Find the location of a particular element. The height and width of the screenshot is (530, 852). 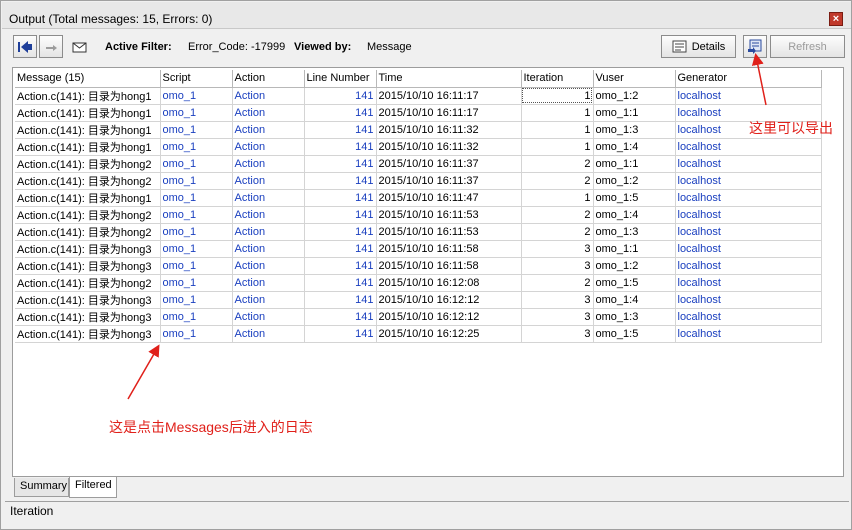

col-header-message: Message (15) is located at coordinates (88, 79).